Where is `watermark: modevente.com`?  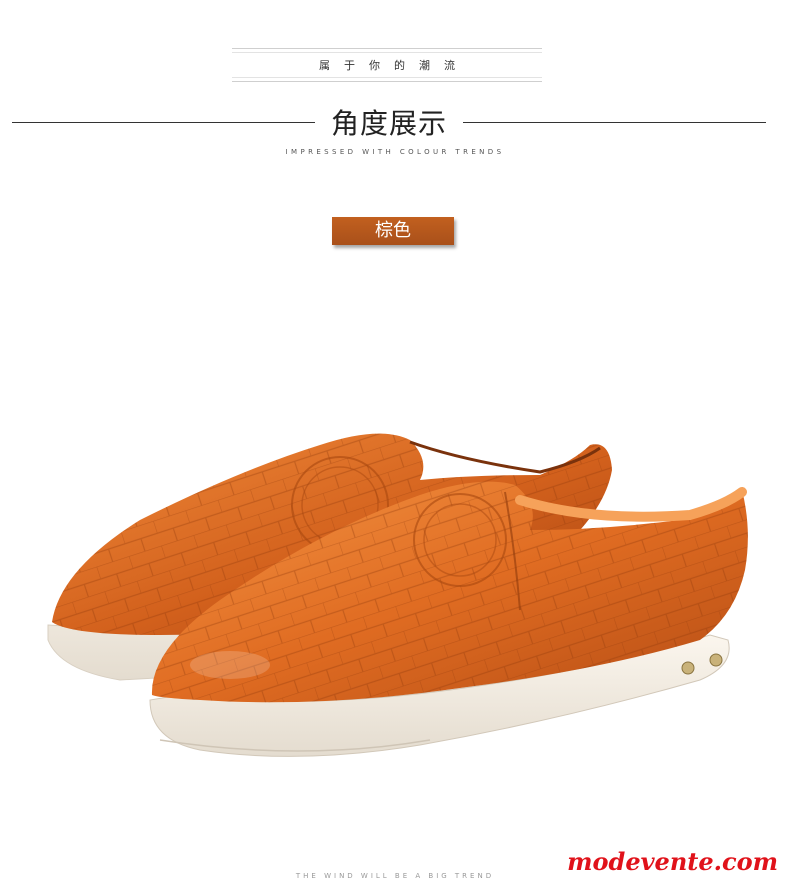 watermark: modevente.com is located at coordinates (672, 861).